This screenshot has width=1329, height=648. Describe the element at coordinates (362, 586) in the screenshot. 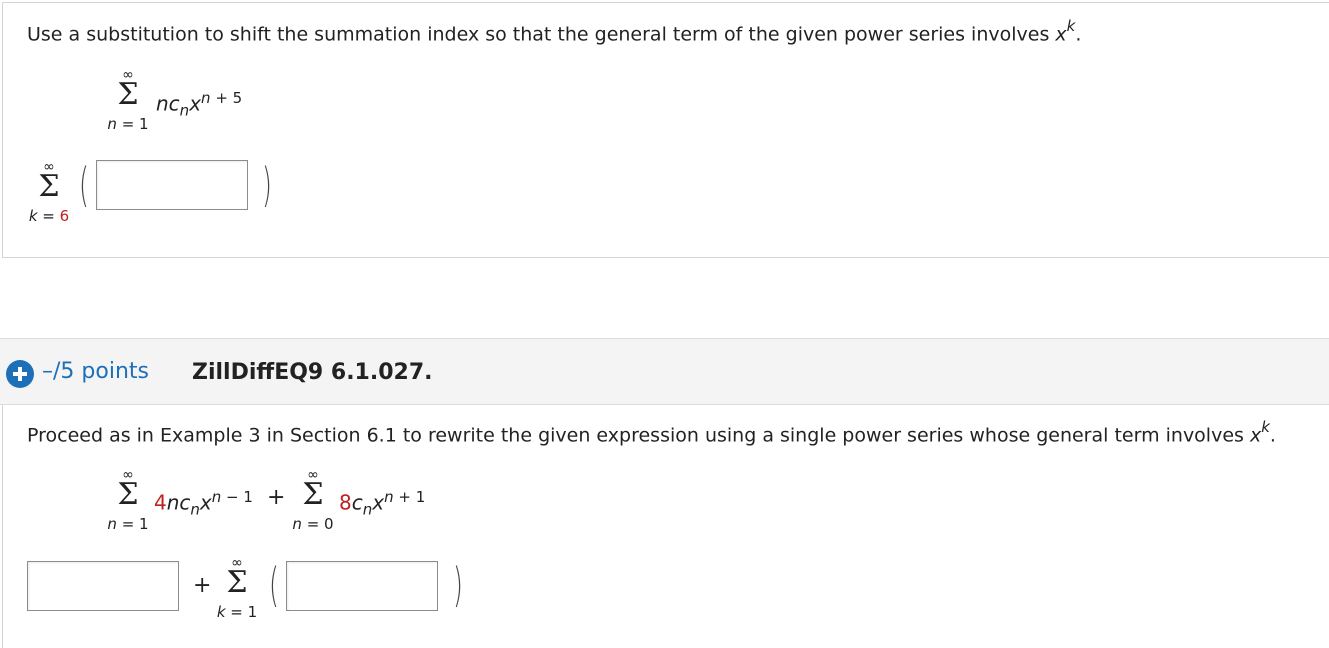

I see `answer-input-series-term` at that location.